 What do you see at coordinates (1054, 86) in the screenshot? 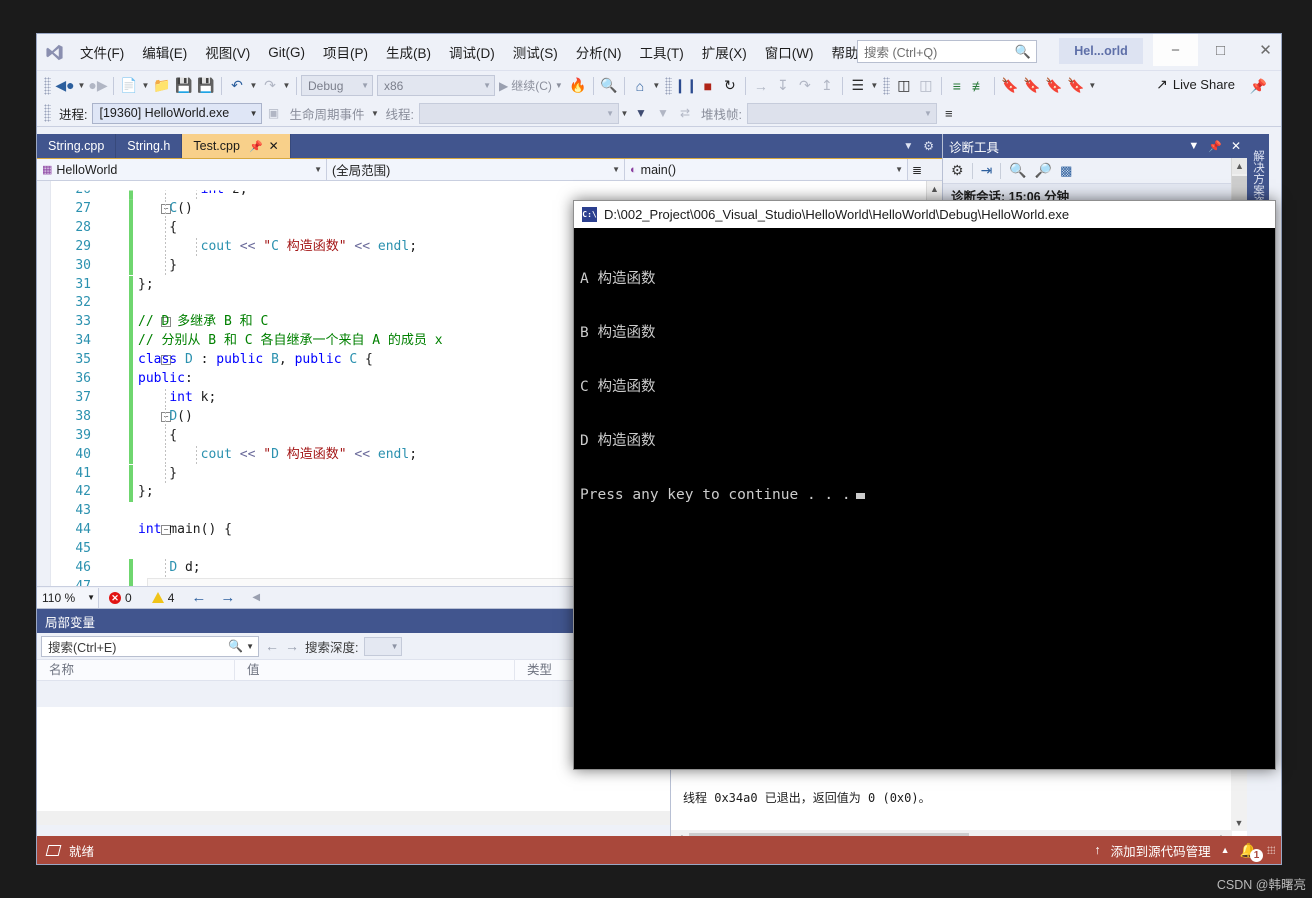
I see `bookmark-next-icon: 🔖` at bounding box center [1054, 86].